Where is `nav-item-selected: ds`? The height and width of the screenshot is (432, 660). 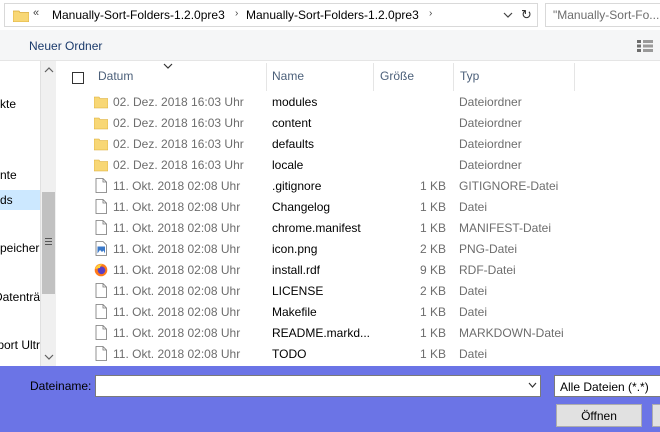
nav-item-selected: ds is located at coordinates (20, 200).